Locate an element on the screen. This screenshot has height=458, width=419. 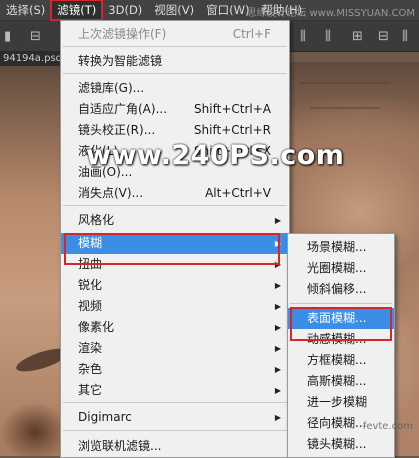
toolbar-grip-icon: ▮ is located at coordinates (8, 36).